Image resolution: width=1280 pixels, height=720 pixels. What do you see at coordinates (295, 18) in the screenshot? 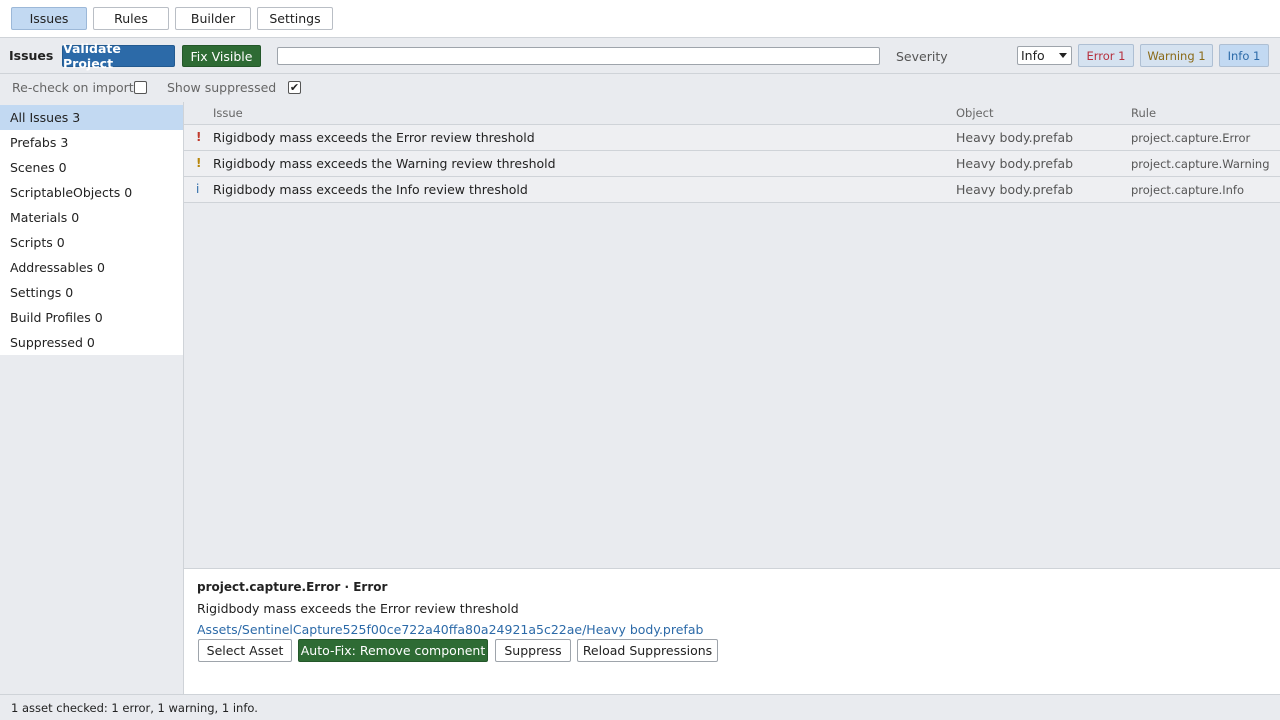
I see `tab-settings: Settings` at bounding box center [295, 18].